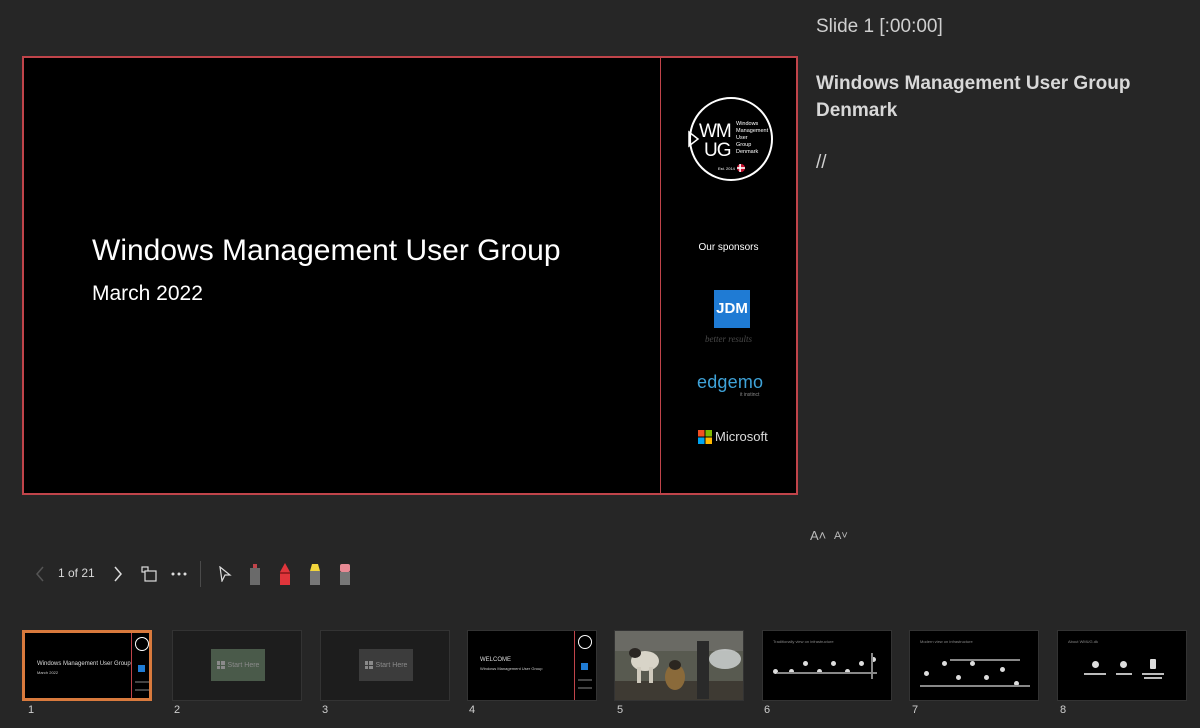 Image resolution: width=1200 pixels, height=728 pixels. I want to click on thumbnail-number: 7, so click(915, 710).